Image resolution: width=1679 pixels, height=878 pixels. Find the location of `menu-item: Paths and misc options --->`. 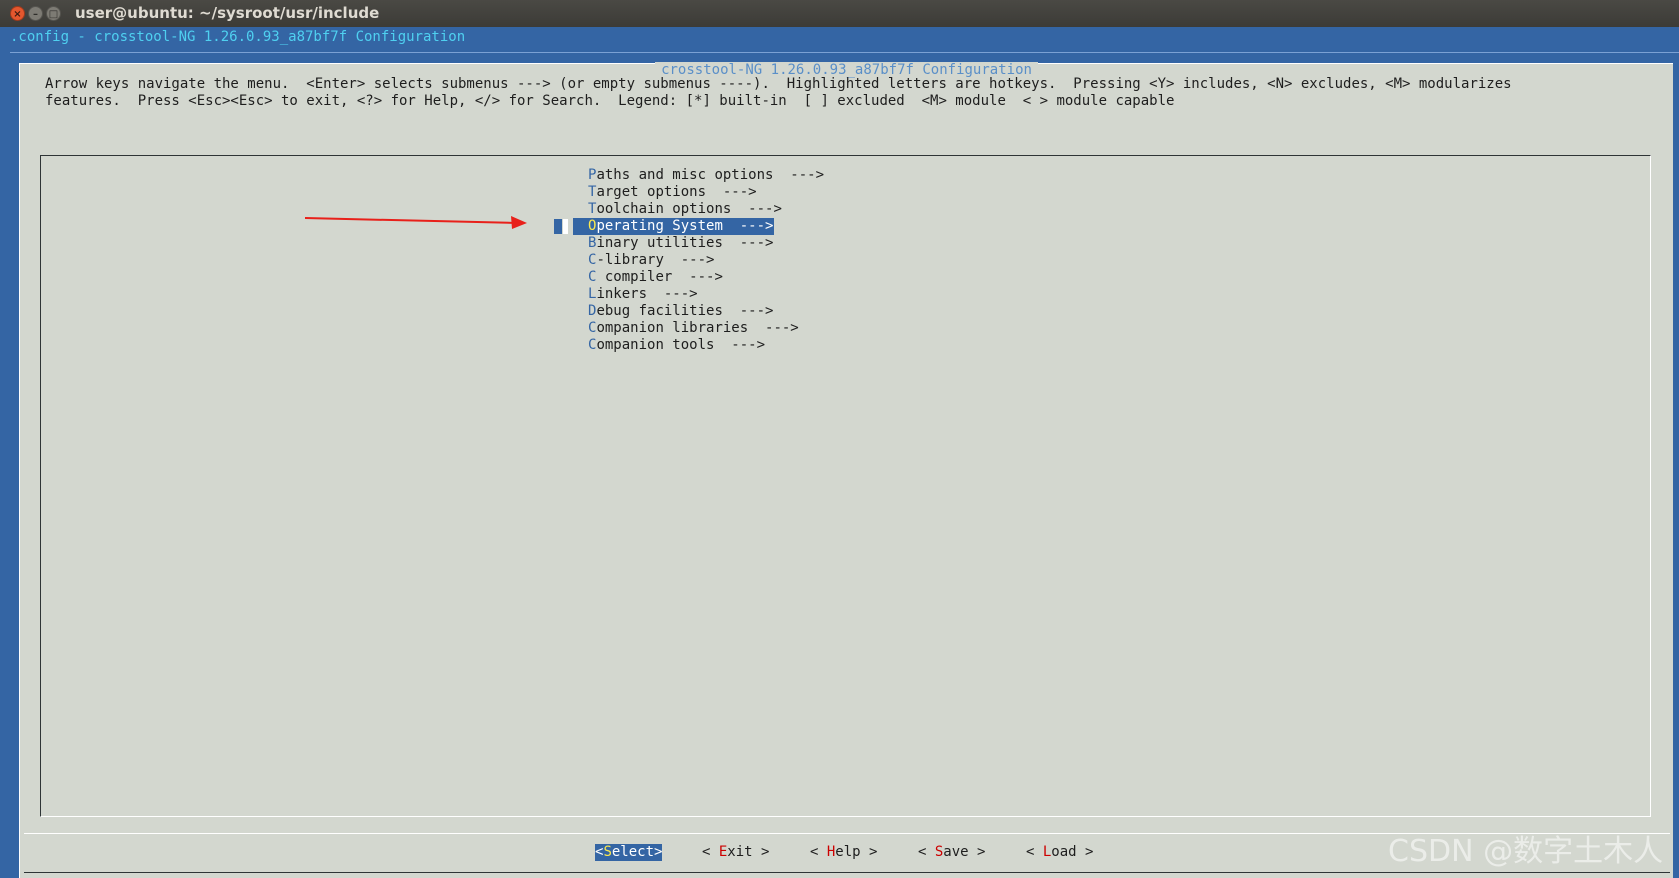

menu-item: Paths and misc options ---> is located at coordinates (706, 175).